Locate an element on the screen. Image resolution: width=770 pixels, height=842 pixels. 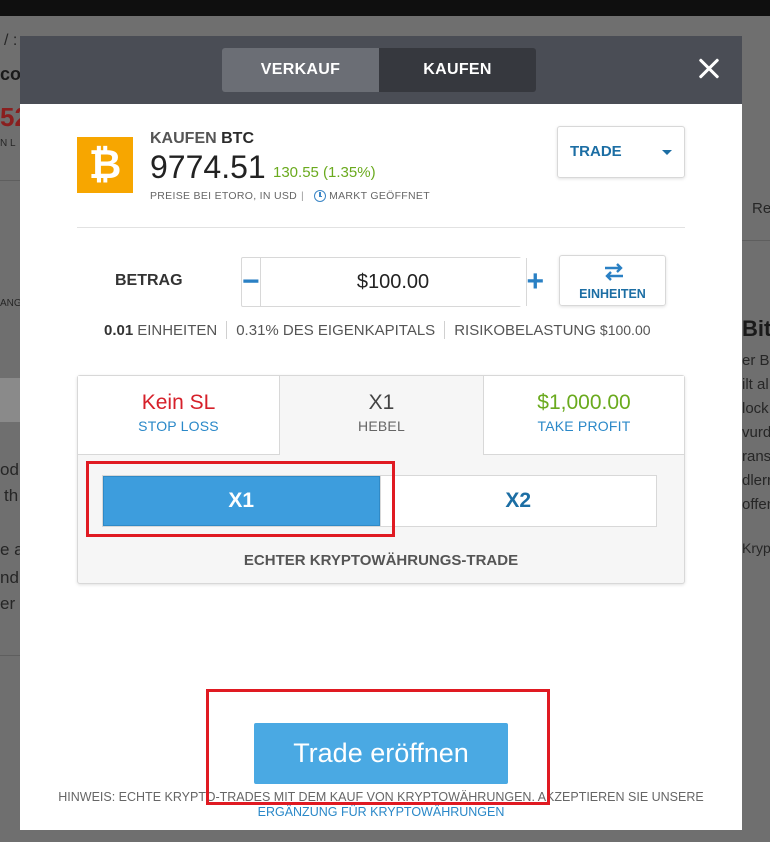
amount-input is located at coordinates (393, 282).